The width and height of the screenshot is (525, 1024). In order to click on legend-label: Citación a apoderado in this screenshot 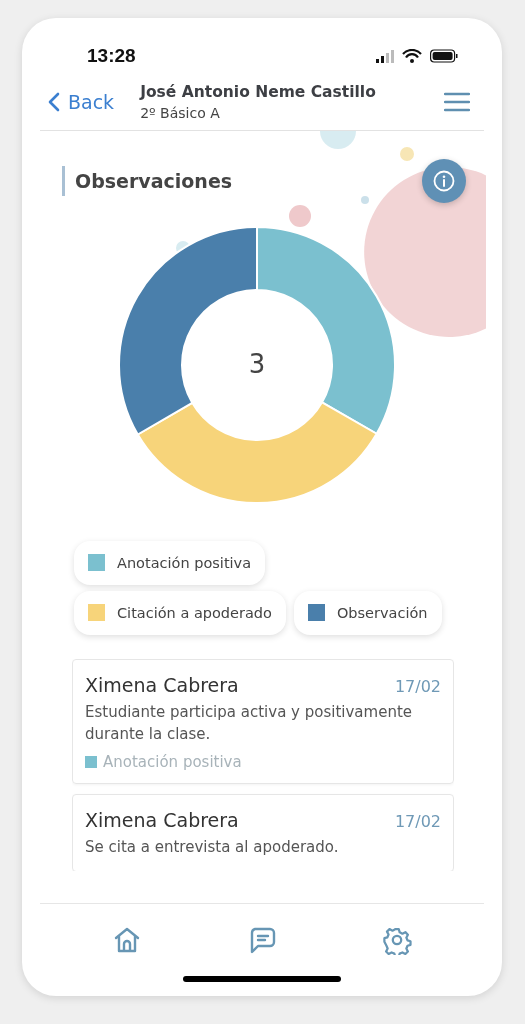, I will do `click(194, 612)`.